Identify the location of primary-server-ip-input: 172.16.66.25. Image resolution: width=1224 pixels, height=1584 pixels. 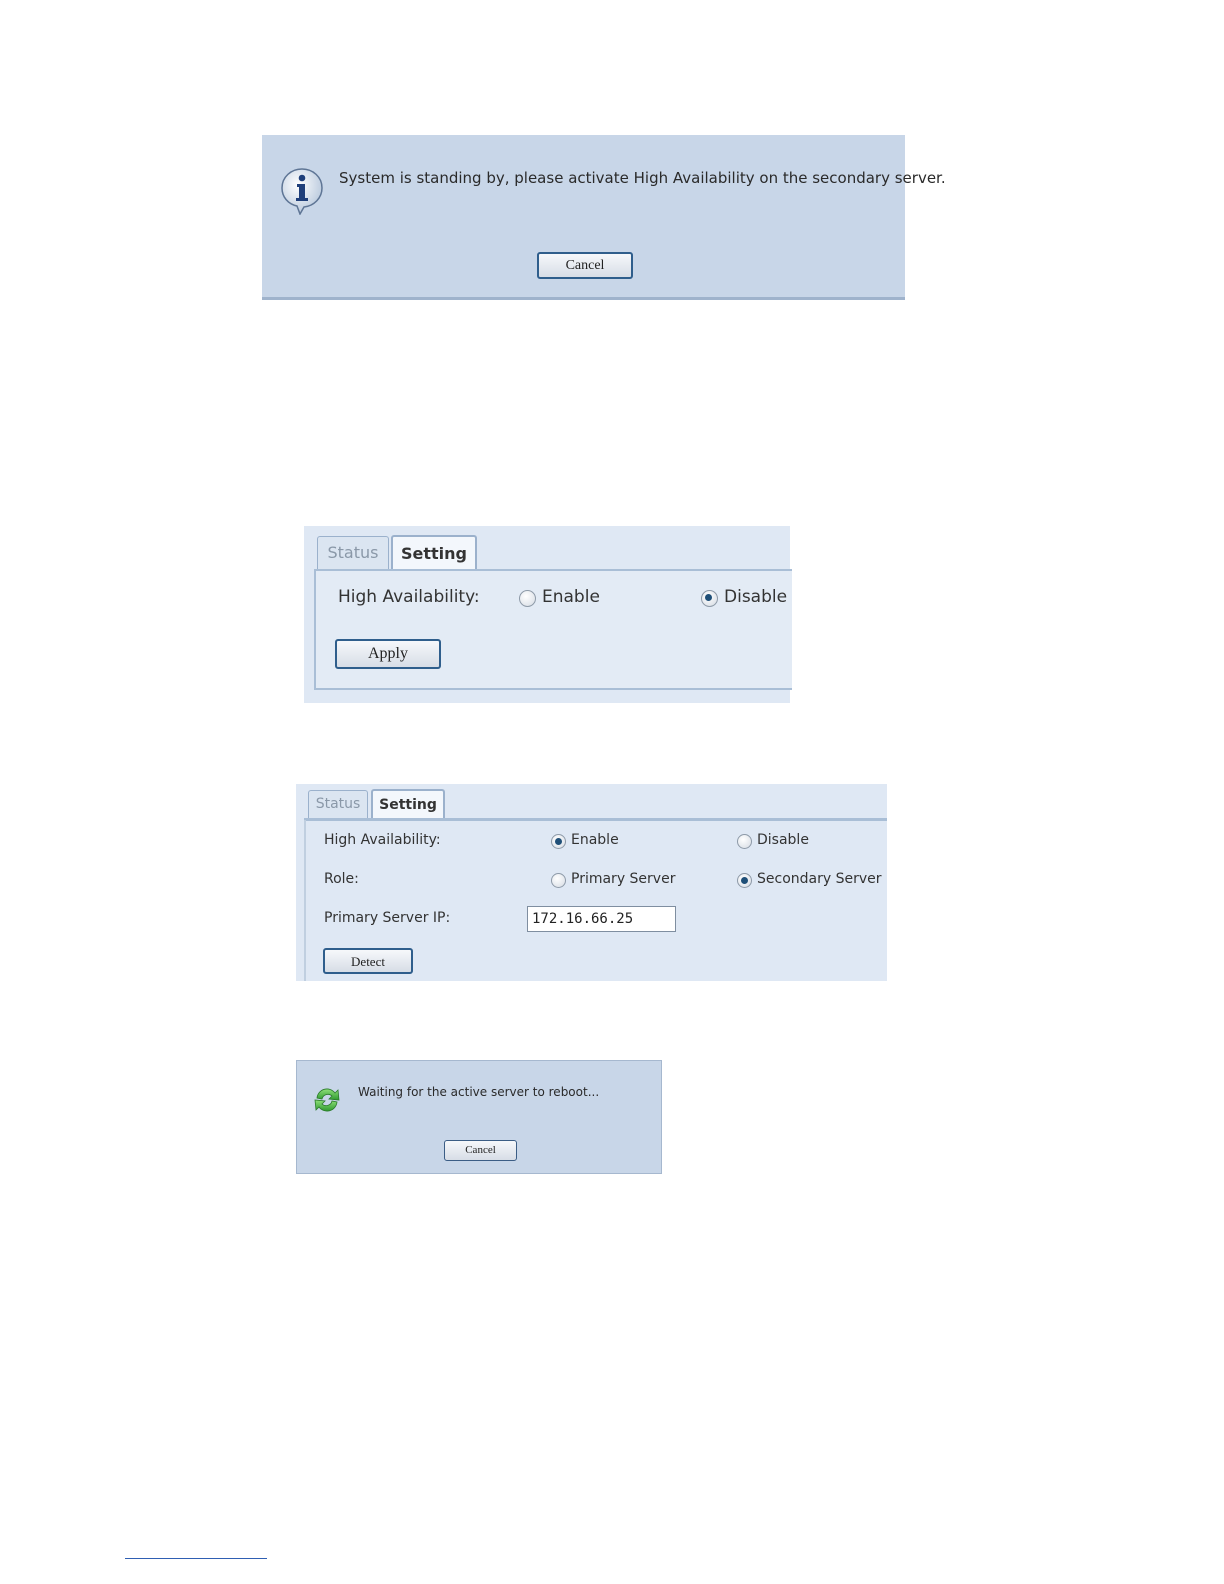
(601, 919).